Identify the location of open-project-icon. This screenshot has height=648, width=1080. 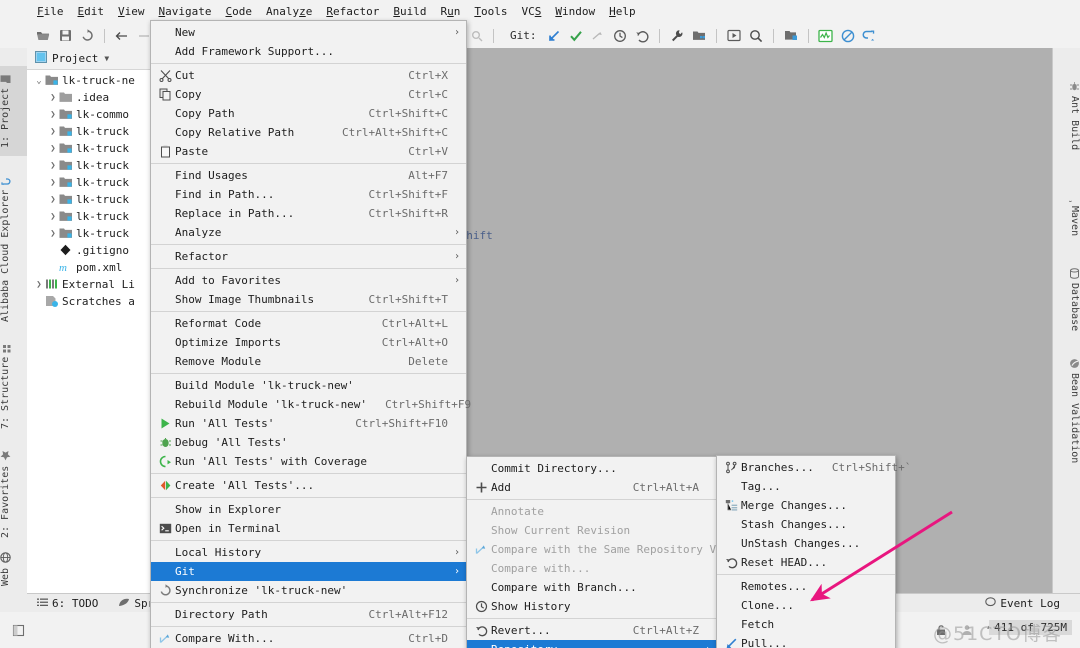
(43, 36).